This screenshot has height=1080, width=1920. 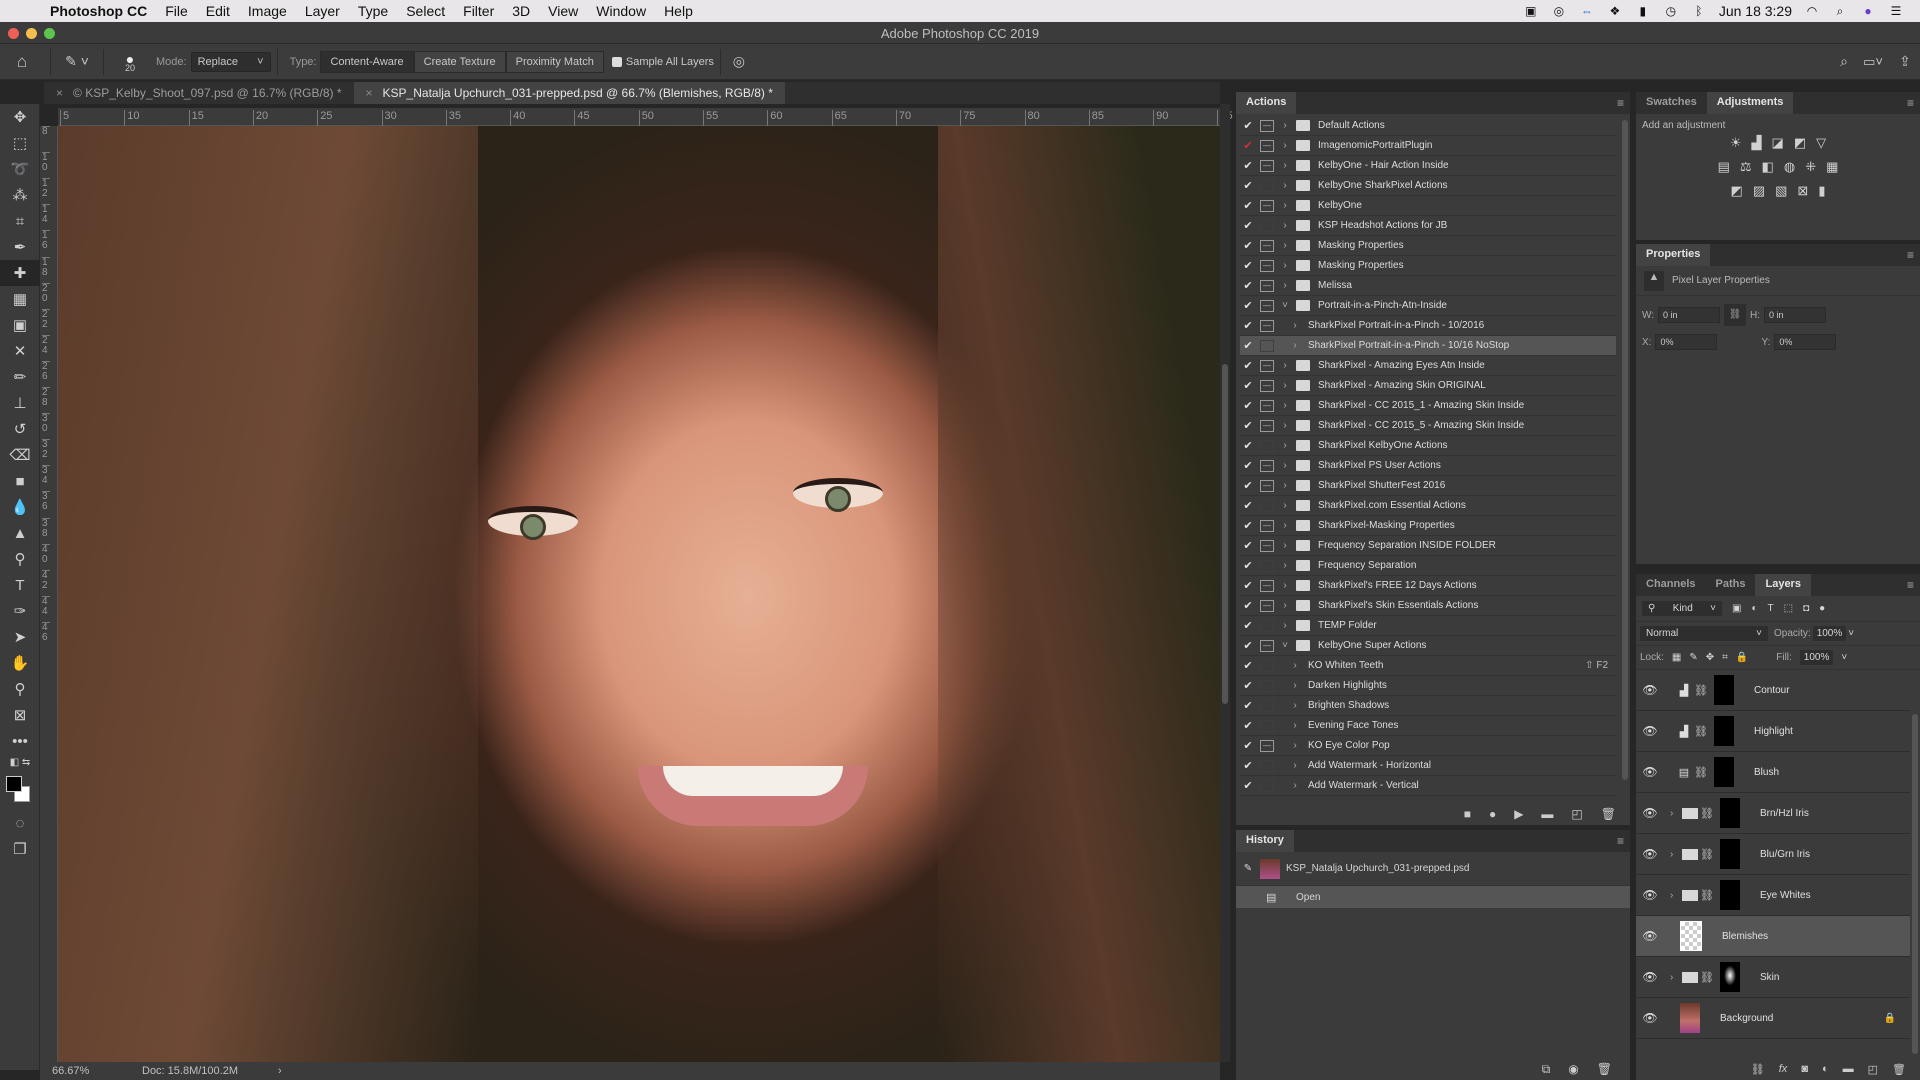 What do you see at coordinates (1428, 666) in the screenshot?
I see `action-item: ✔ › KO Whiten Teeth ⇧ F2` at bounding box center [1428, 666].